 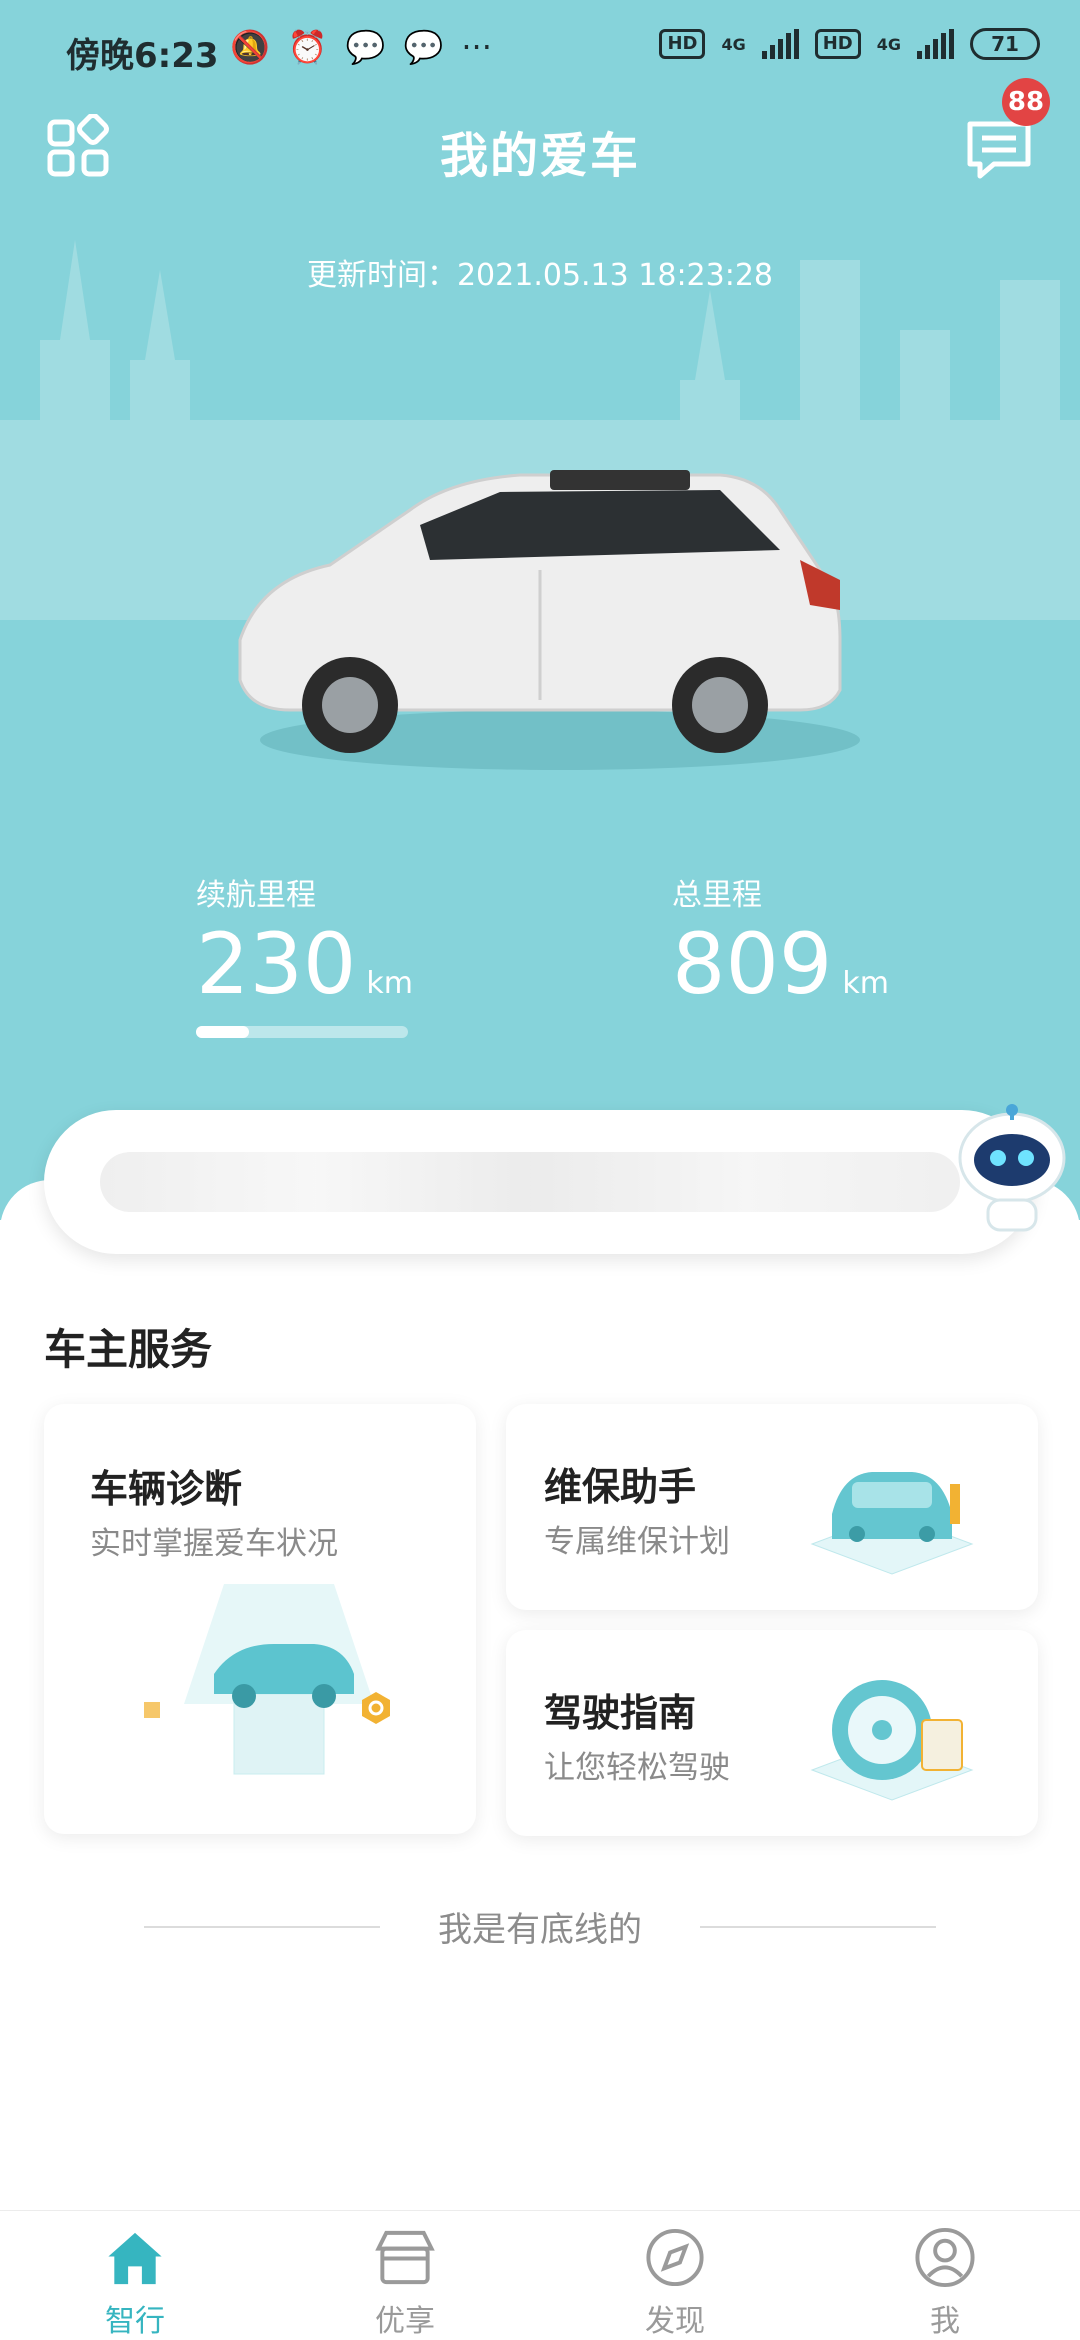 I want to click on tab-faxian: 发现, so click(x=675, y=2275).